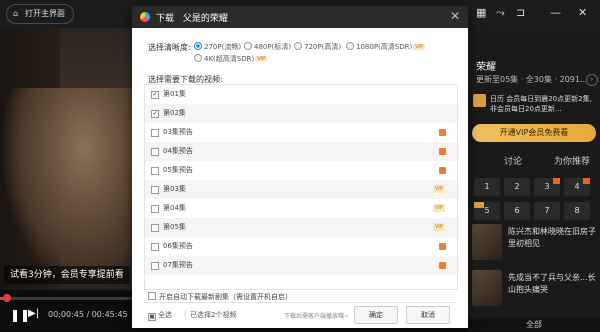 This screenshot has height=332, width=600. What do you see at coordinates (534, 325) in the screenshot?
I see `show-all-button: 全部` at bounding box center [534, 325].